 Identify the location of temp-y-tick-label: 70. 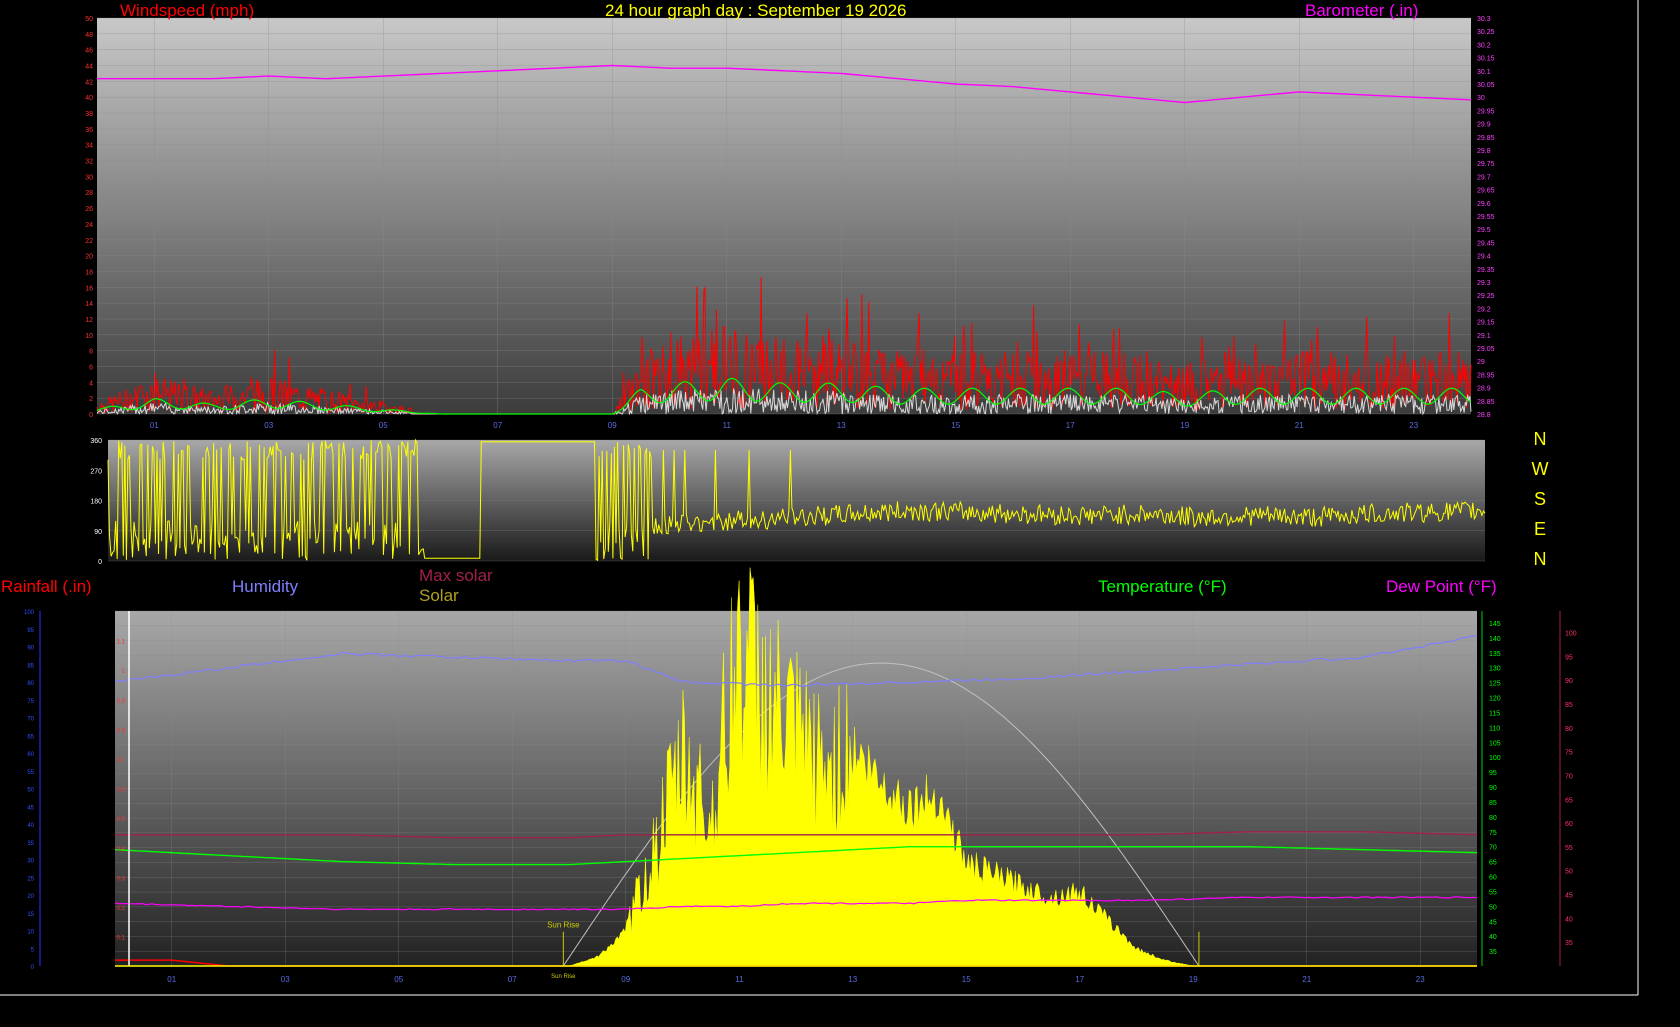
(1493, 848).